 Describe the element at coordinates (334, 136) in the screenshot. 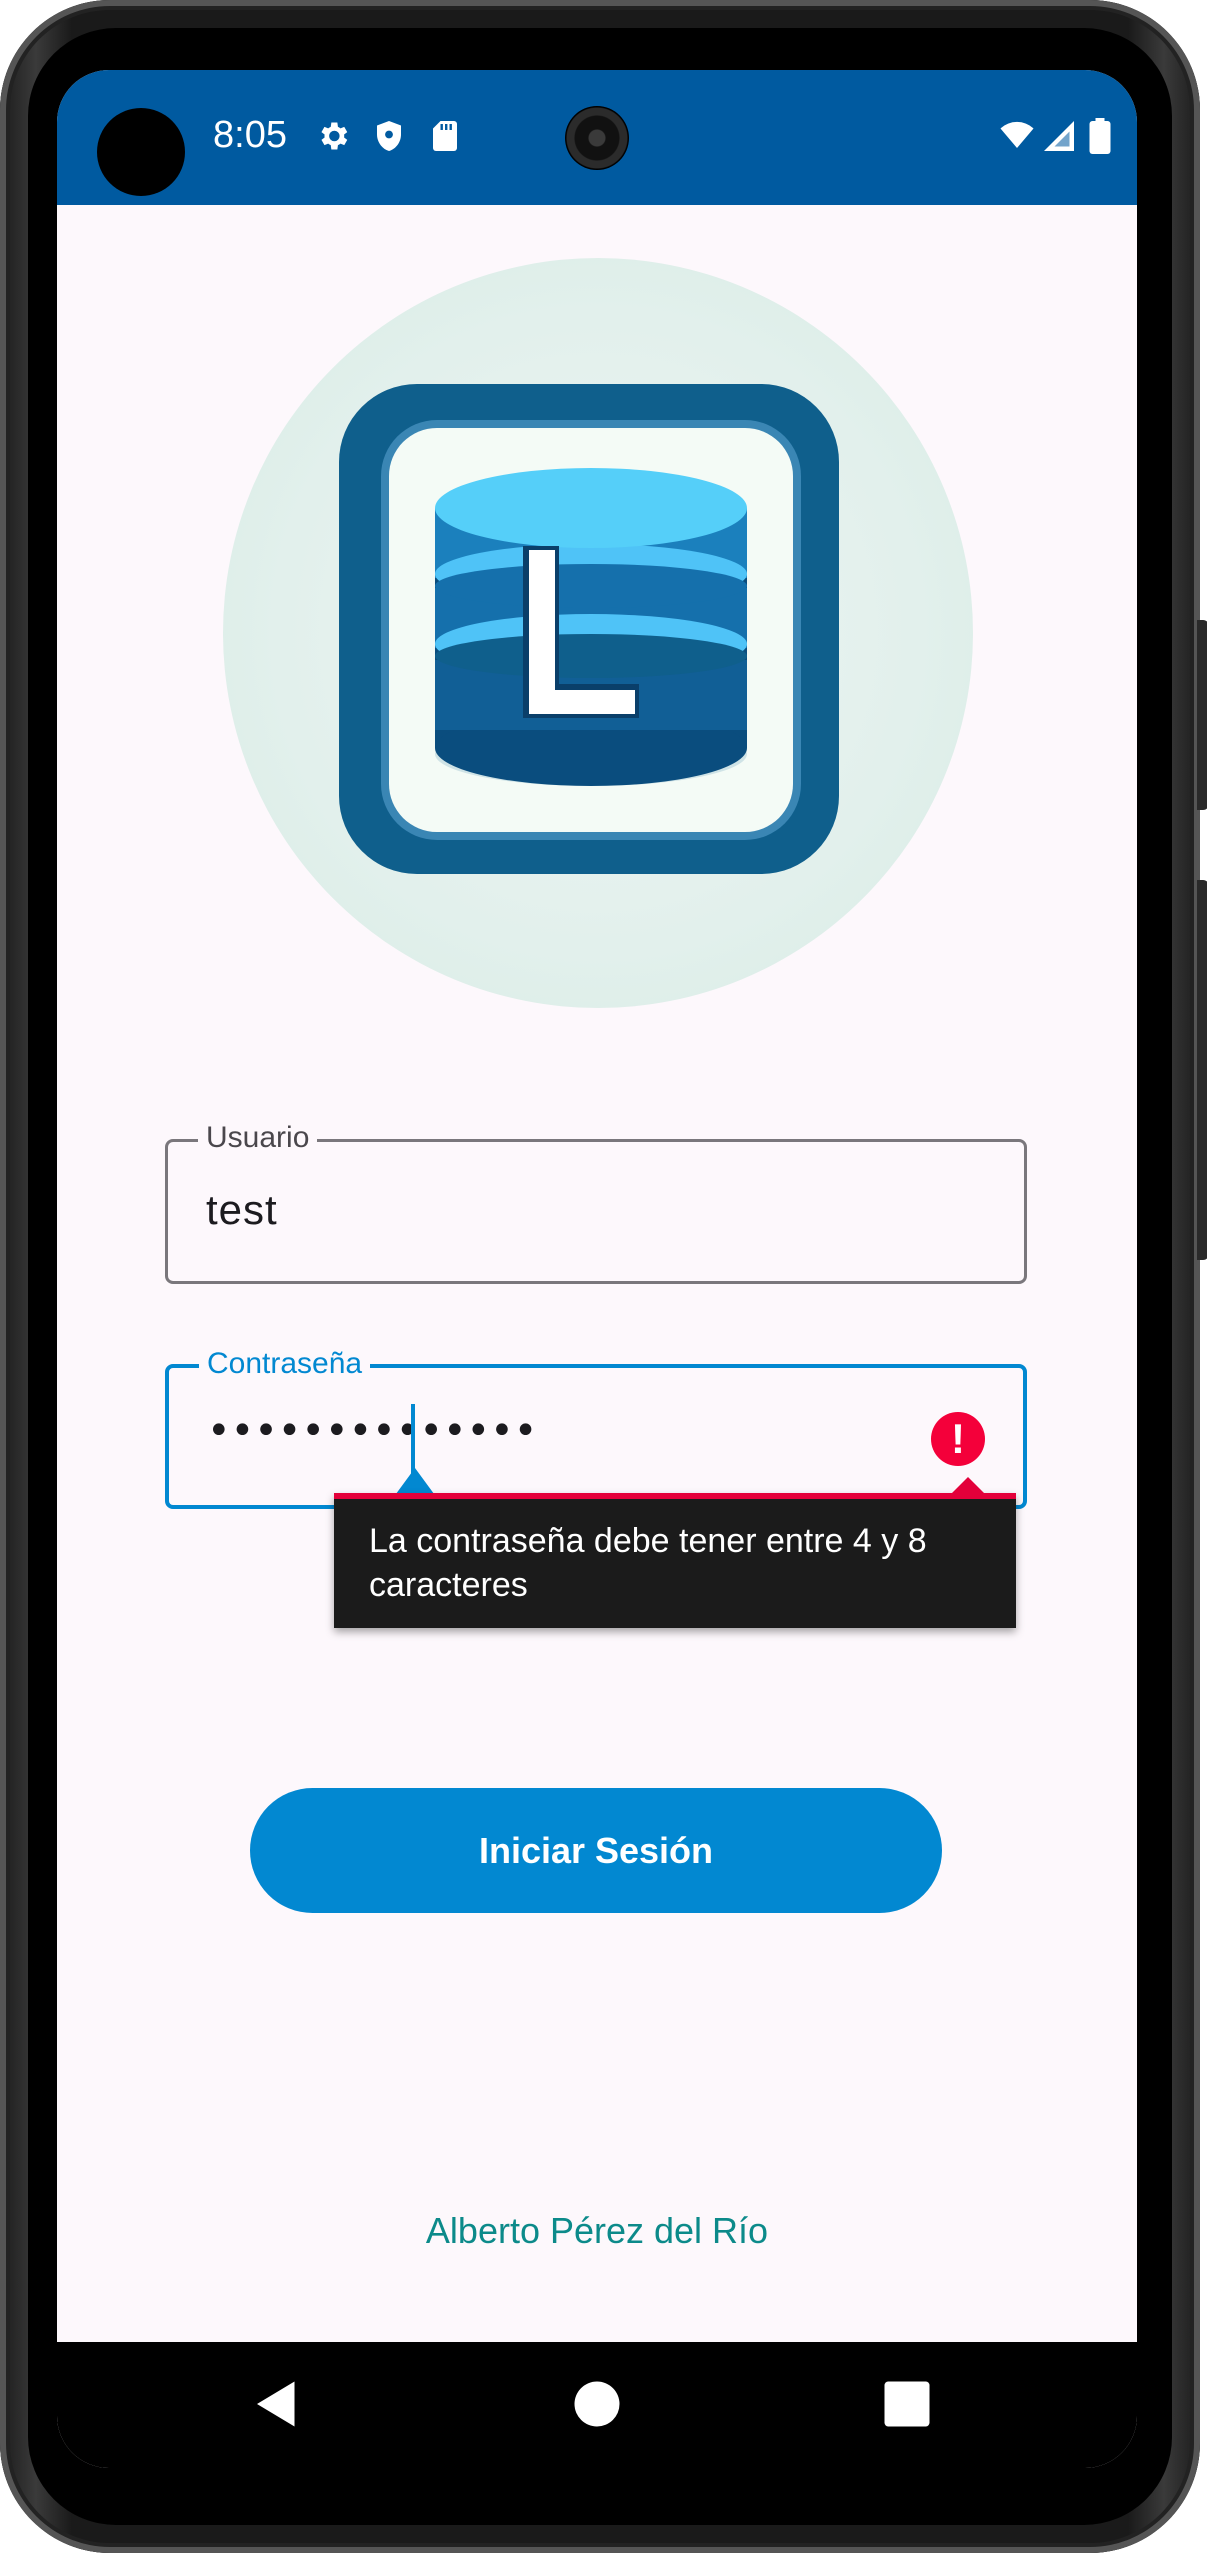

I see `settings-icon` at that location.